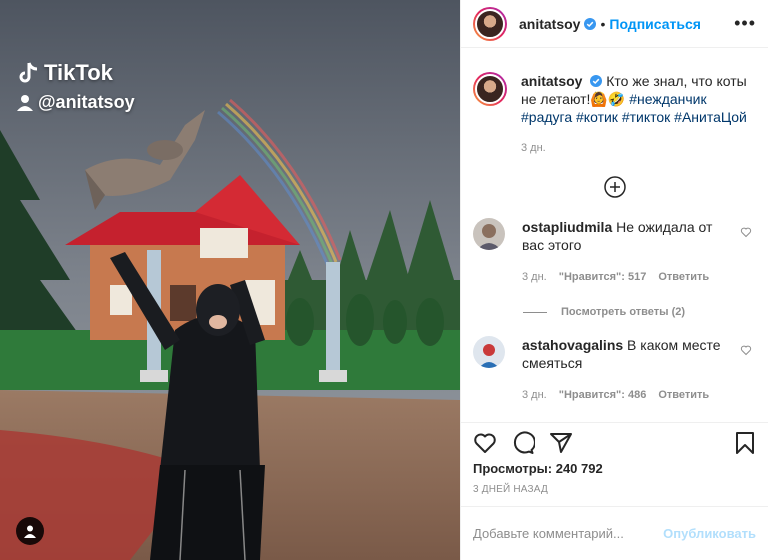 This screenshot has width=768, height=560. Describe the element at coordinates (579, 468) in the screenshot. I see `views-value: 240 792` at that location.